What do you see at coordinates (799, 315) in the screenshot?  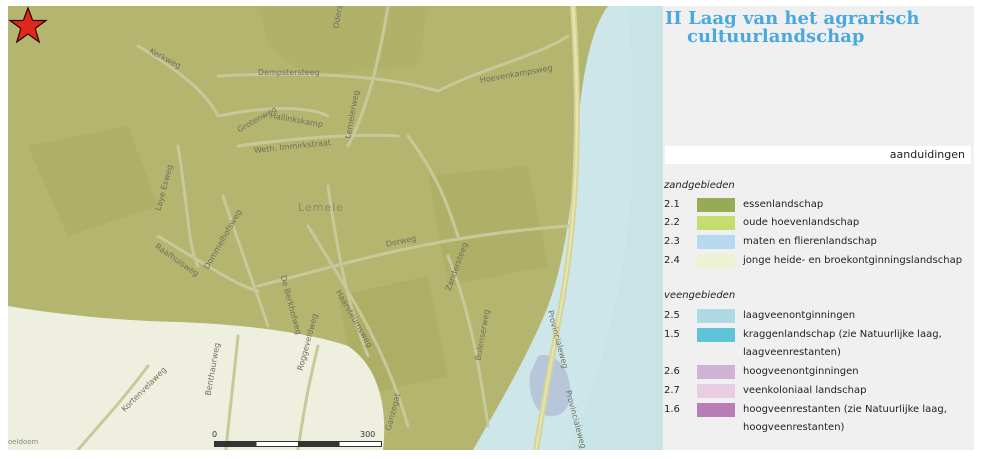 I see `legend-item-label: laagveenontginningen` at bounding box center [799, 315].